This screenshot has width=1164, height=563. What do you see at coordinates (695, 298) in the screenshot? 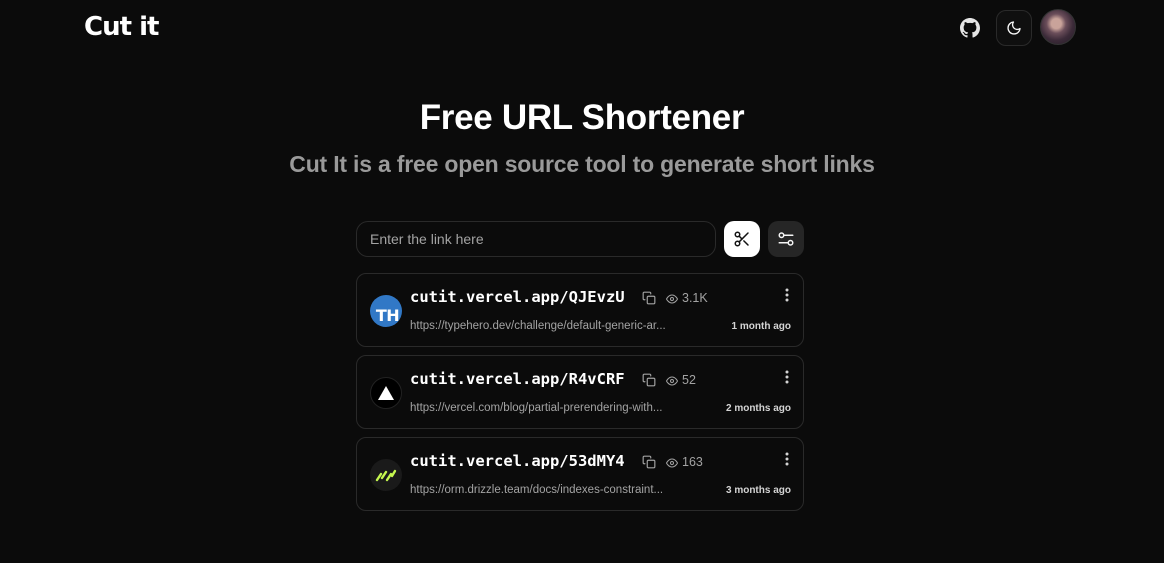
I see `view-count: 3.1K` at bounding box center [695, 298].